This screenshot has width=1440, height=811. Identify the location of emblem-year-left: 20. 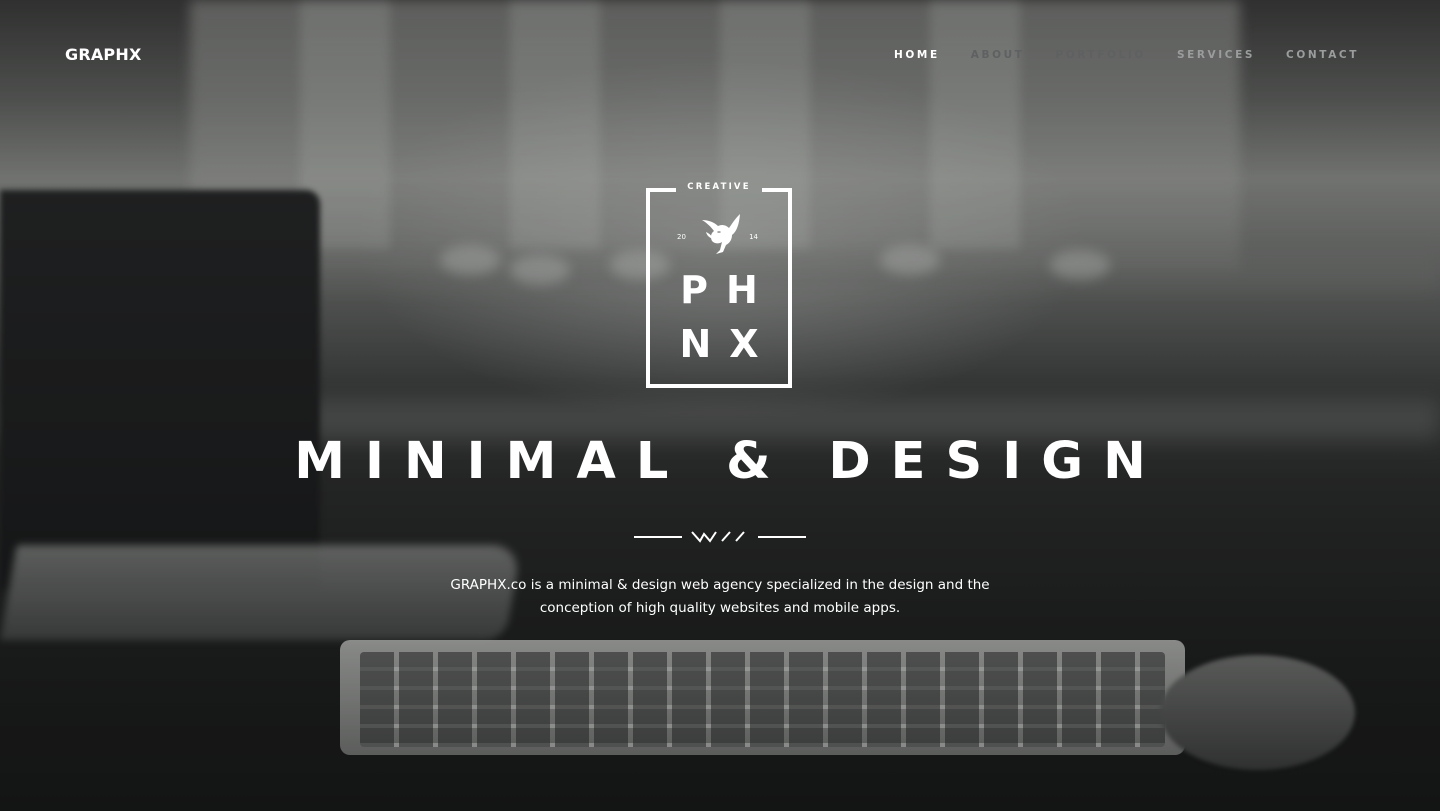
(681, 237).